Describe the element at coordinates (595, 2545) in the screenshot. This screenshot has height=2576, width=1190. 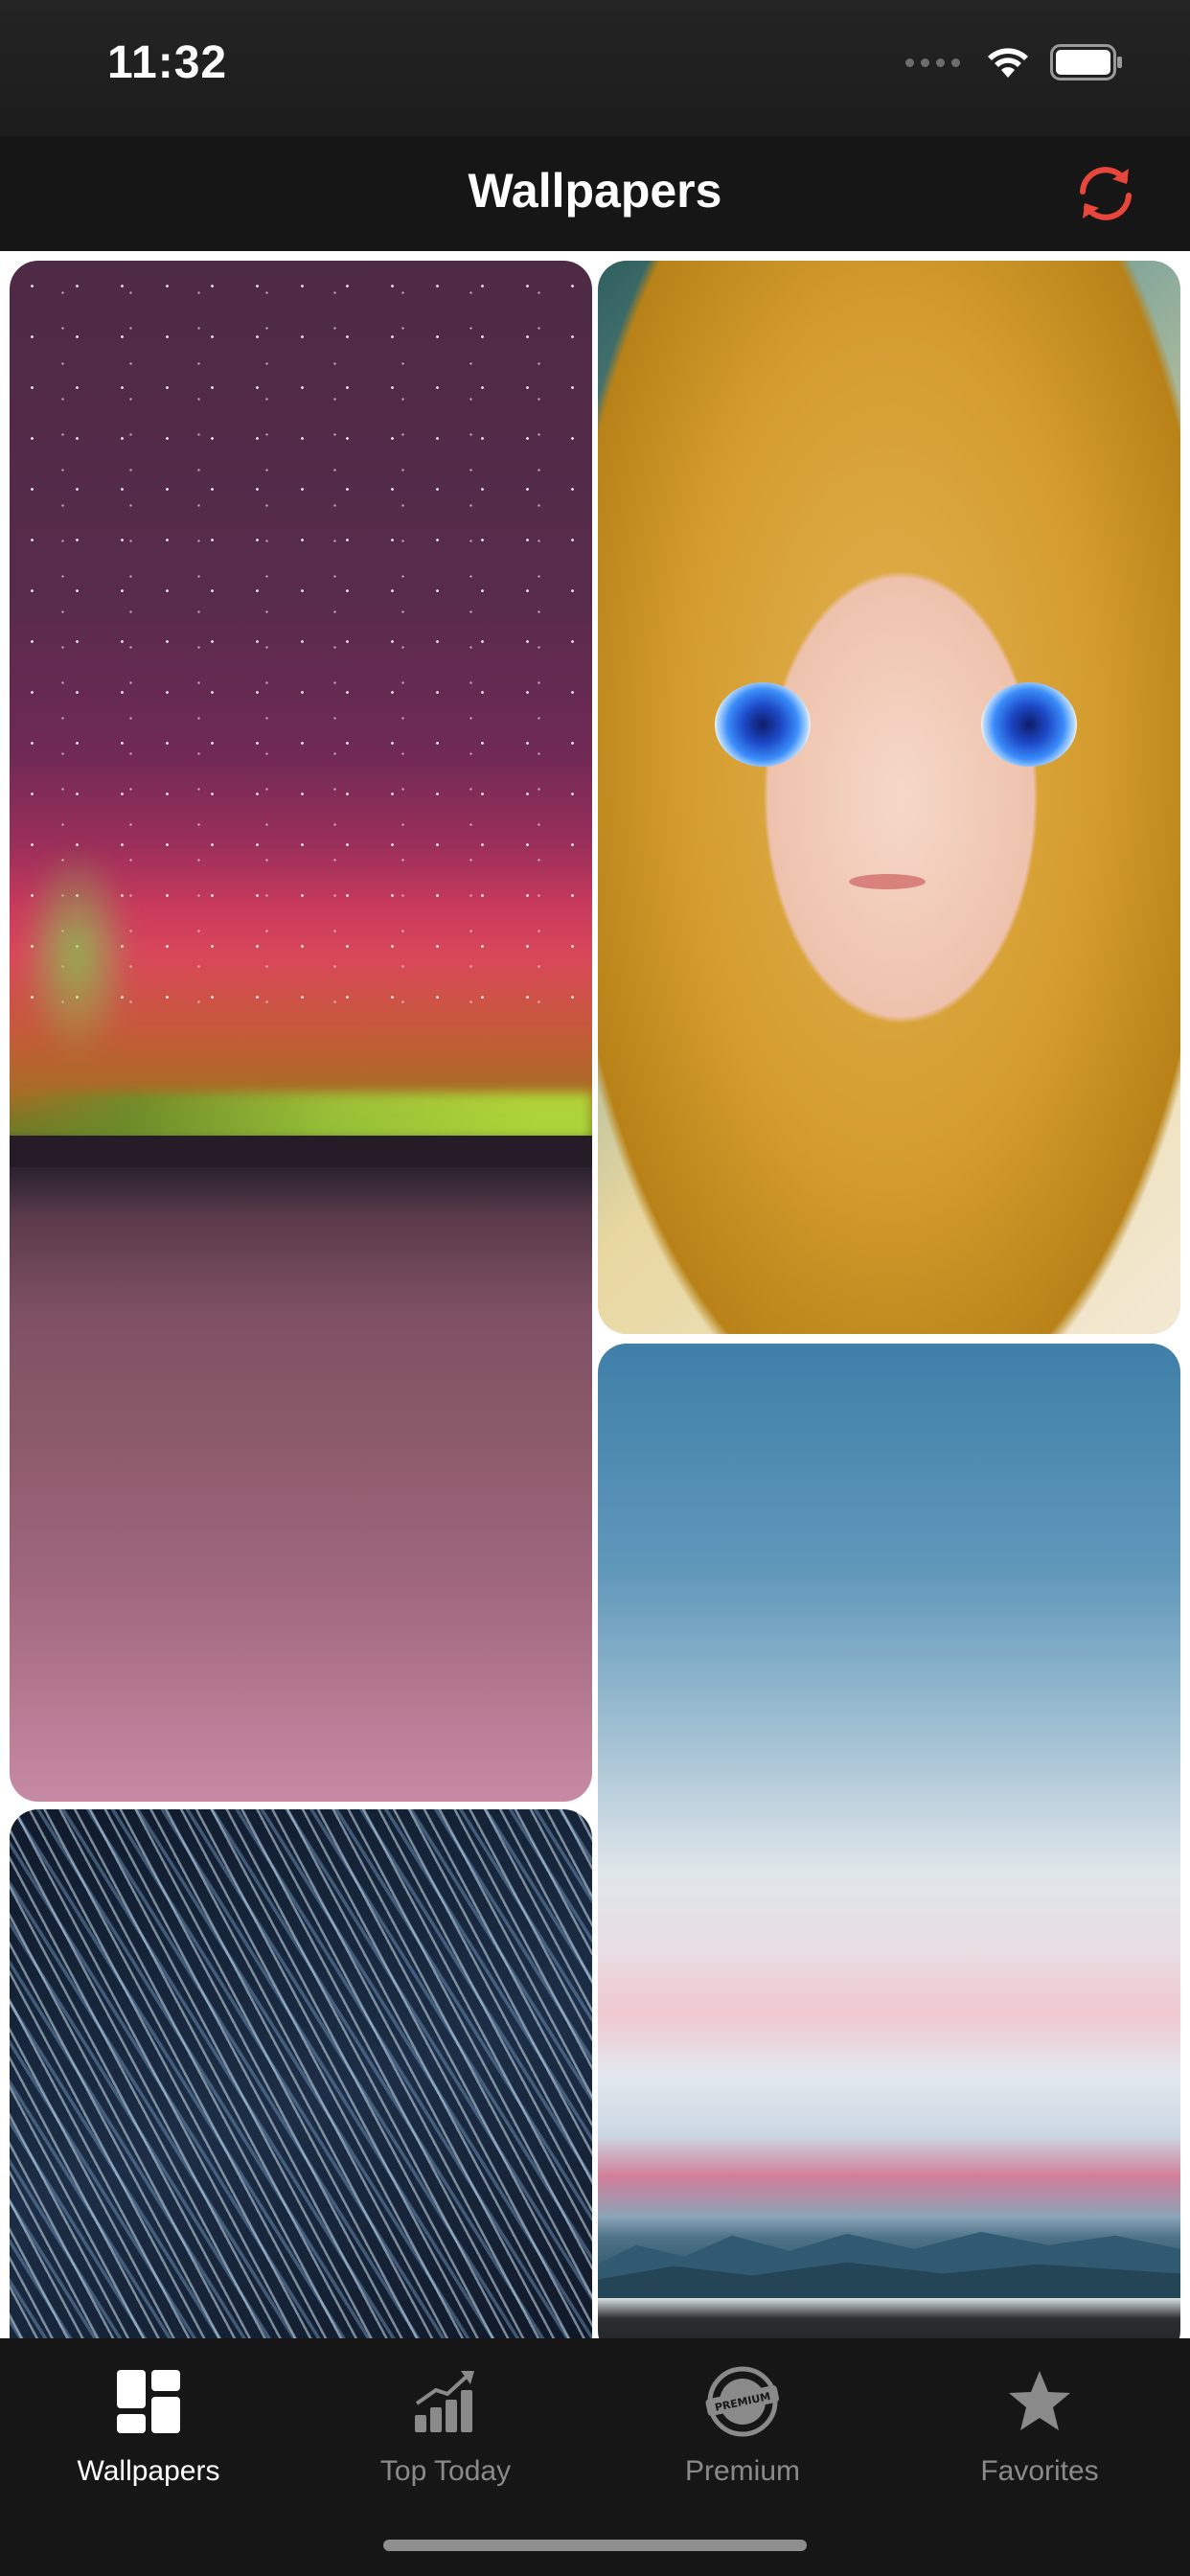
I see `home-indicator` at that location.